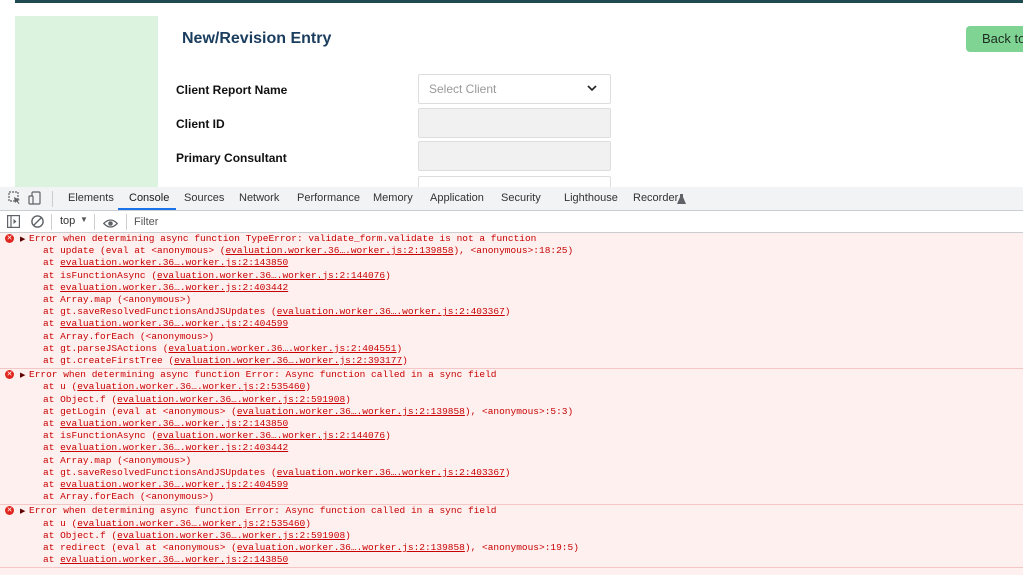  What do you see at coordinates (86, 101) in the screenshot?
I see `left-sidebar` at bounding box center [86, 101].